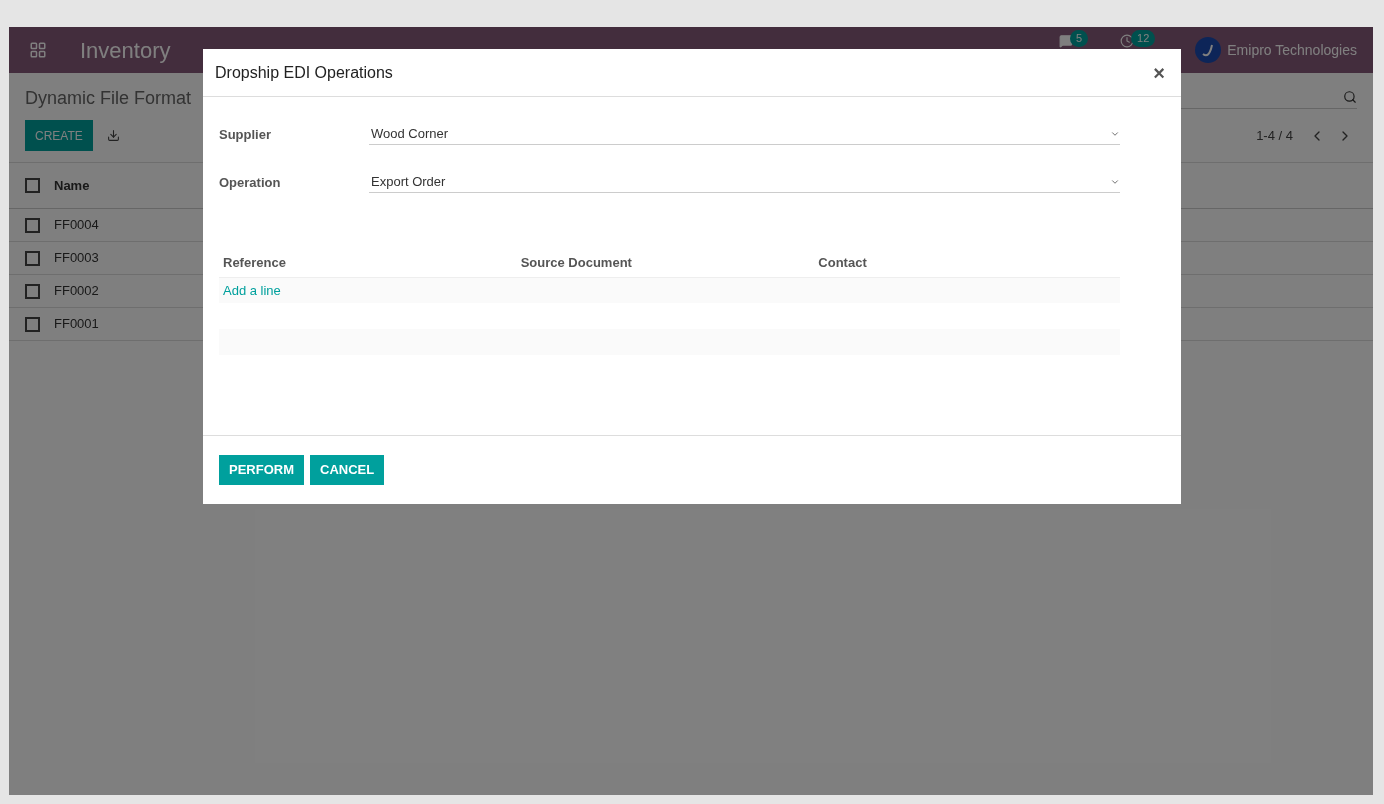 The height and width of the screenshot is (804, 1384). What do you see at coordinates (125, 50) in the screenshot?
I see `app-title: Inventory` at bounding box center [125, 50].